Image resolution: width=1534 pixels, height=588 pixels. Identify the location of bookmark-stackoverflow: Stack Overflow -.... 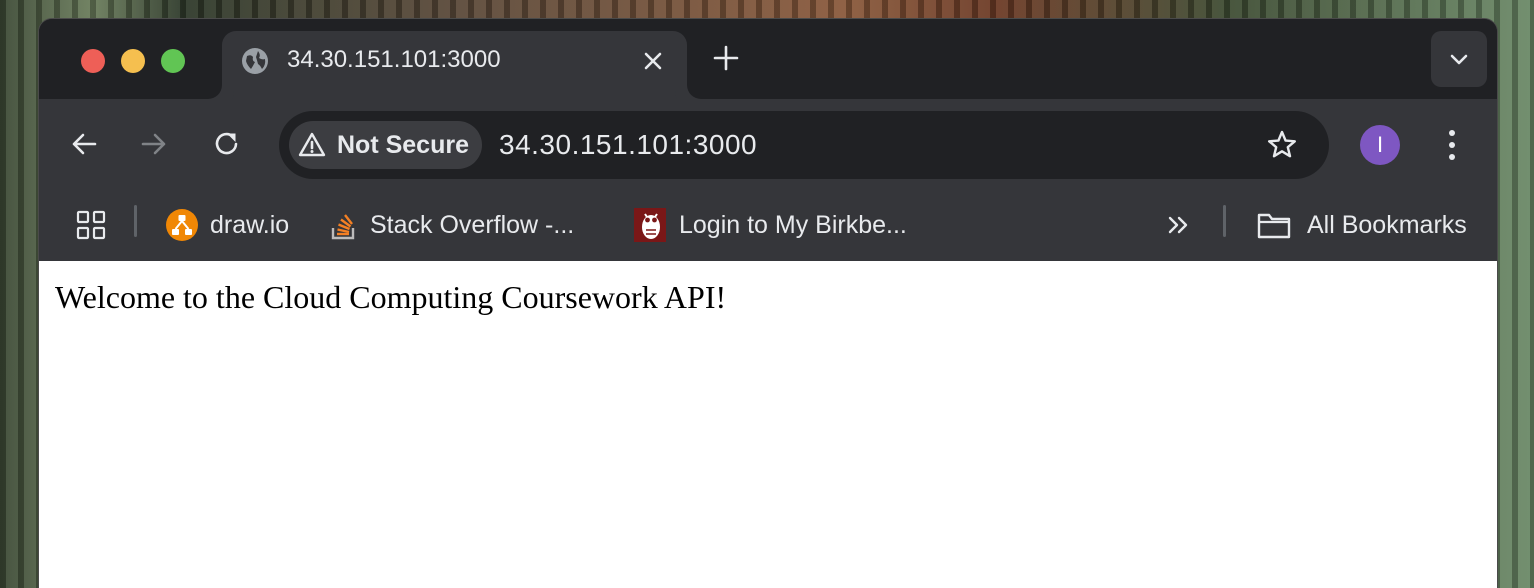
(459, 225).